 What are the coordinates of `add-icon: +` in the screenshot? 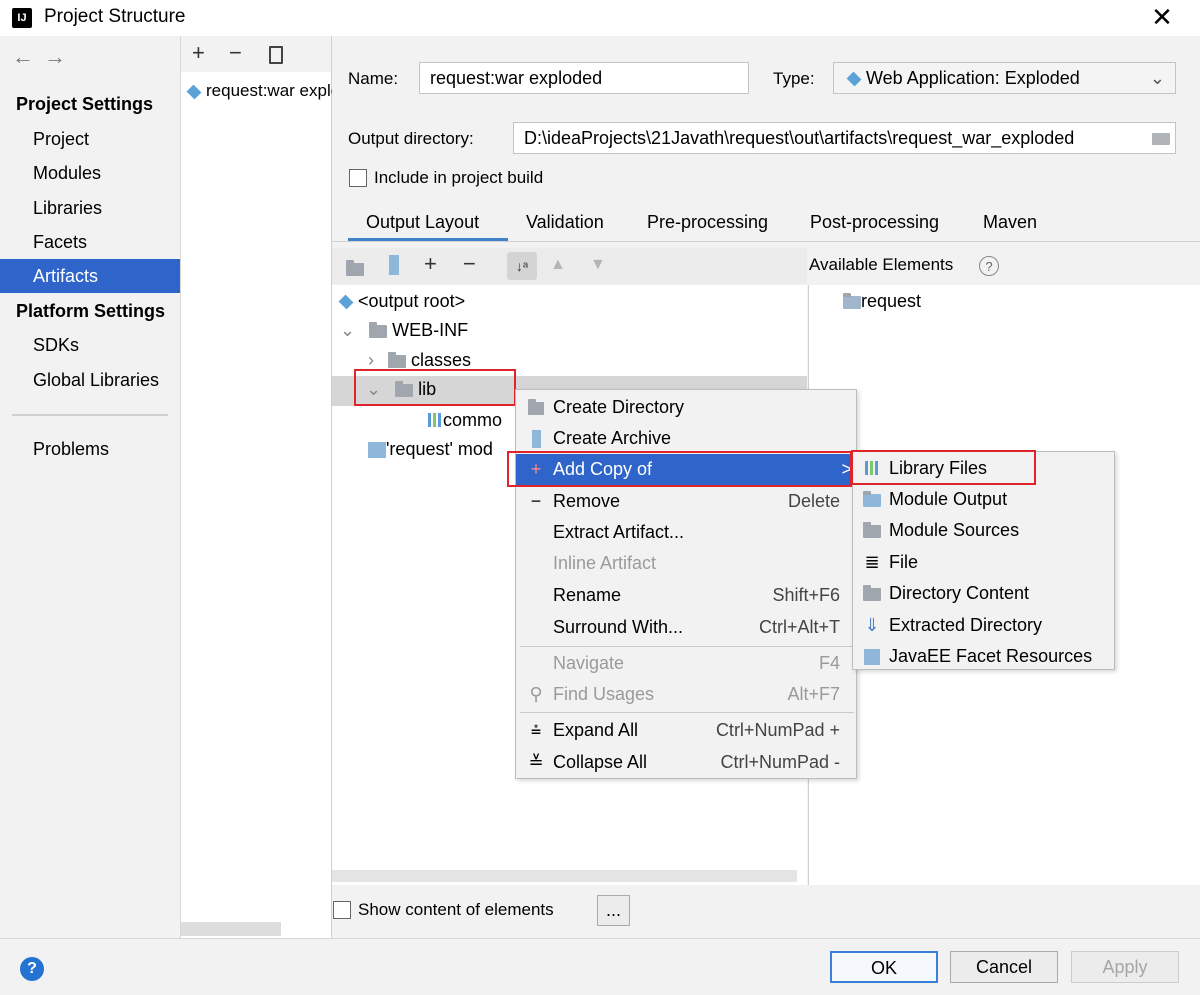 It's located at (198, 53).